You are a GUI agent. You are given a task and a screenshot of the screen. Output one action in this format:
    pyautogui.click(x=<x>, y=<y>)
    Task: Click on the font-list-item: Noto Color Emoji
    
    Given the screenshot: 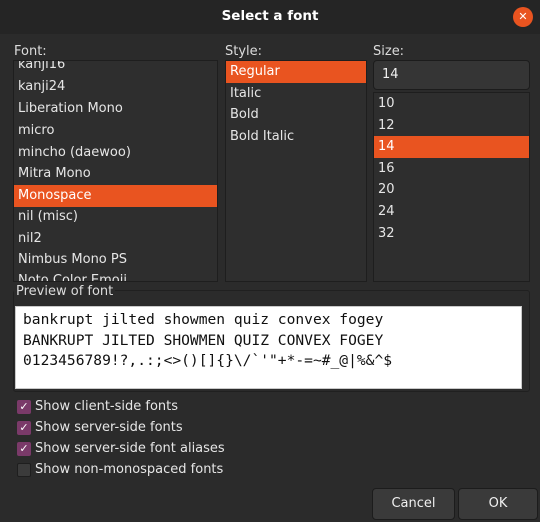 What is the action you would take?
    pyautogui.click(x=115, y=275)
    